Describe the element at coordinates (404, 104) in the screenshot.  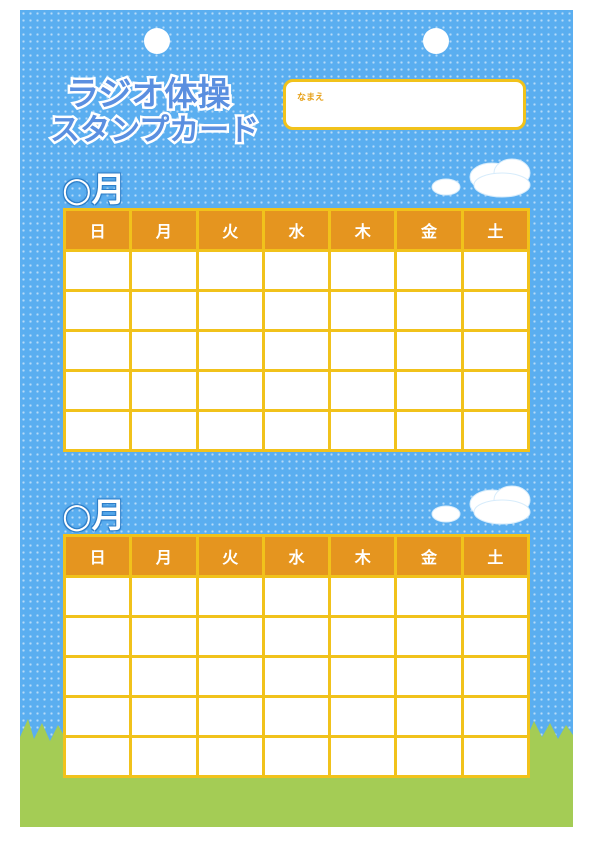
I see `name-field: なまえ` at that location.